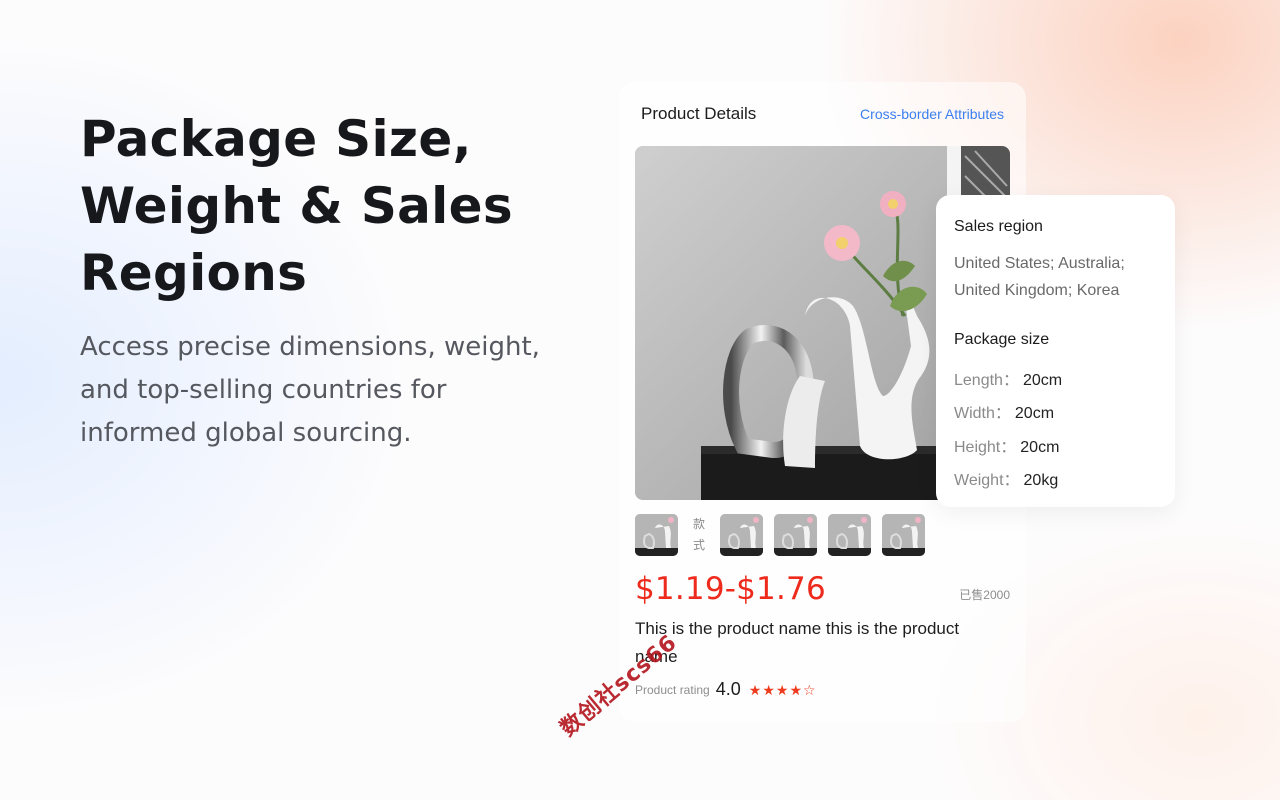 The width and height of the screenshot is (1280, 800). Describe the element at coordinates (809, 689) in the screenshot. I see `star-empty-icon: ☆` at that location.